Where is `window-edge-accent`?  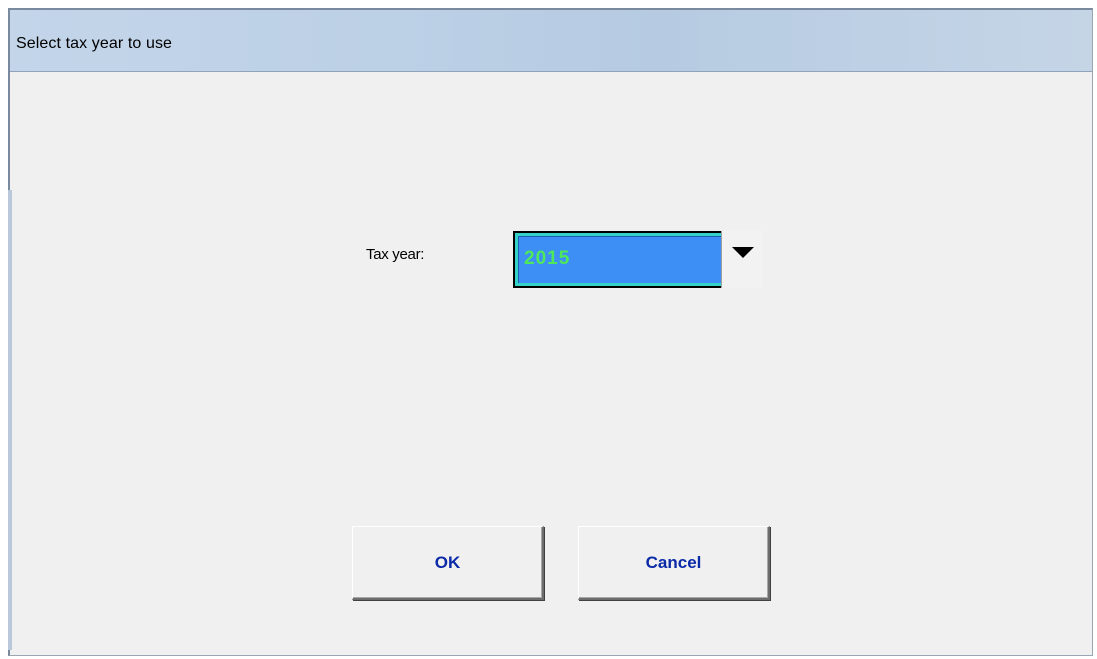 window-edge-accent is located at coordinates (10, 420).